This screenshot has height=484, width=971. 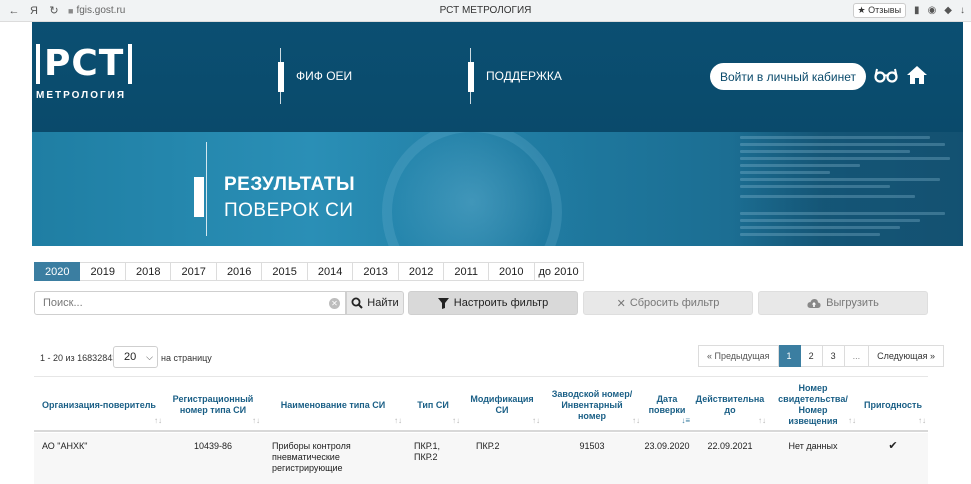 What do you see at coordinates (488, 446) in the screenshot?
I see `cell-modification: ПКР.2` at bounding box center [488, 446].